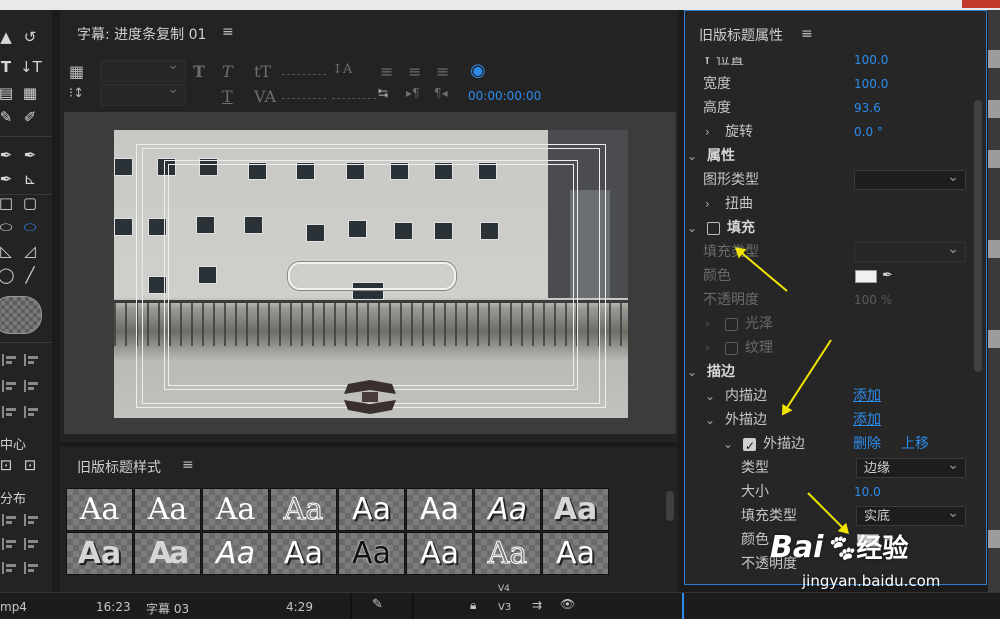  I want to click on convert-anchor-tool-icon: ⊾, so click(30, 179).